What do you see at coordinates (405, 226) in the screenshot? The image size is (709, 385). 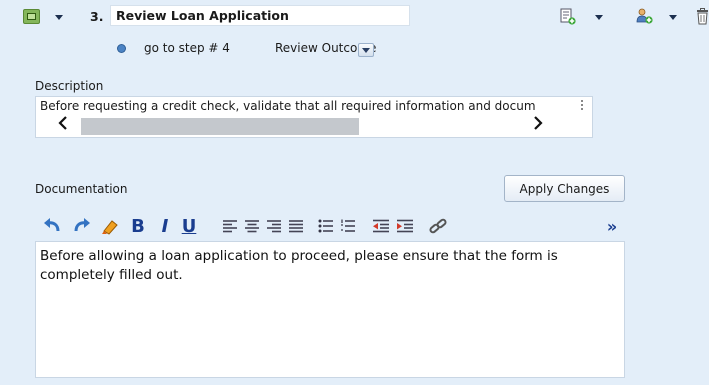 I see `indent-icon` at bounding box center [405, 226].